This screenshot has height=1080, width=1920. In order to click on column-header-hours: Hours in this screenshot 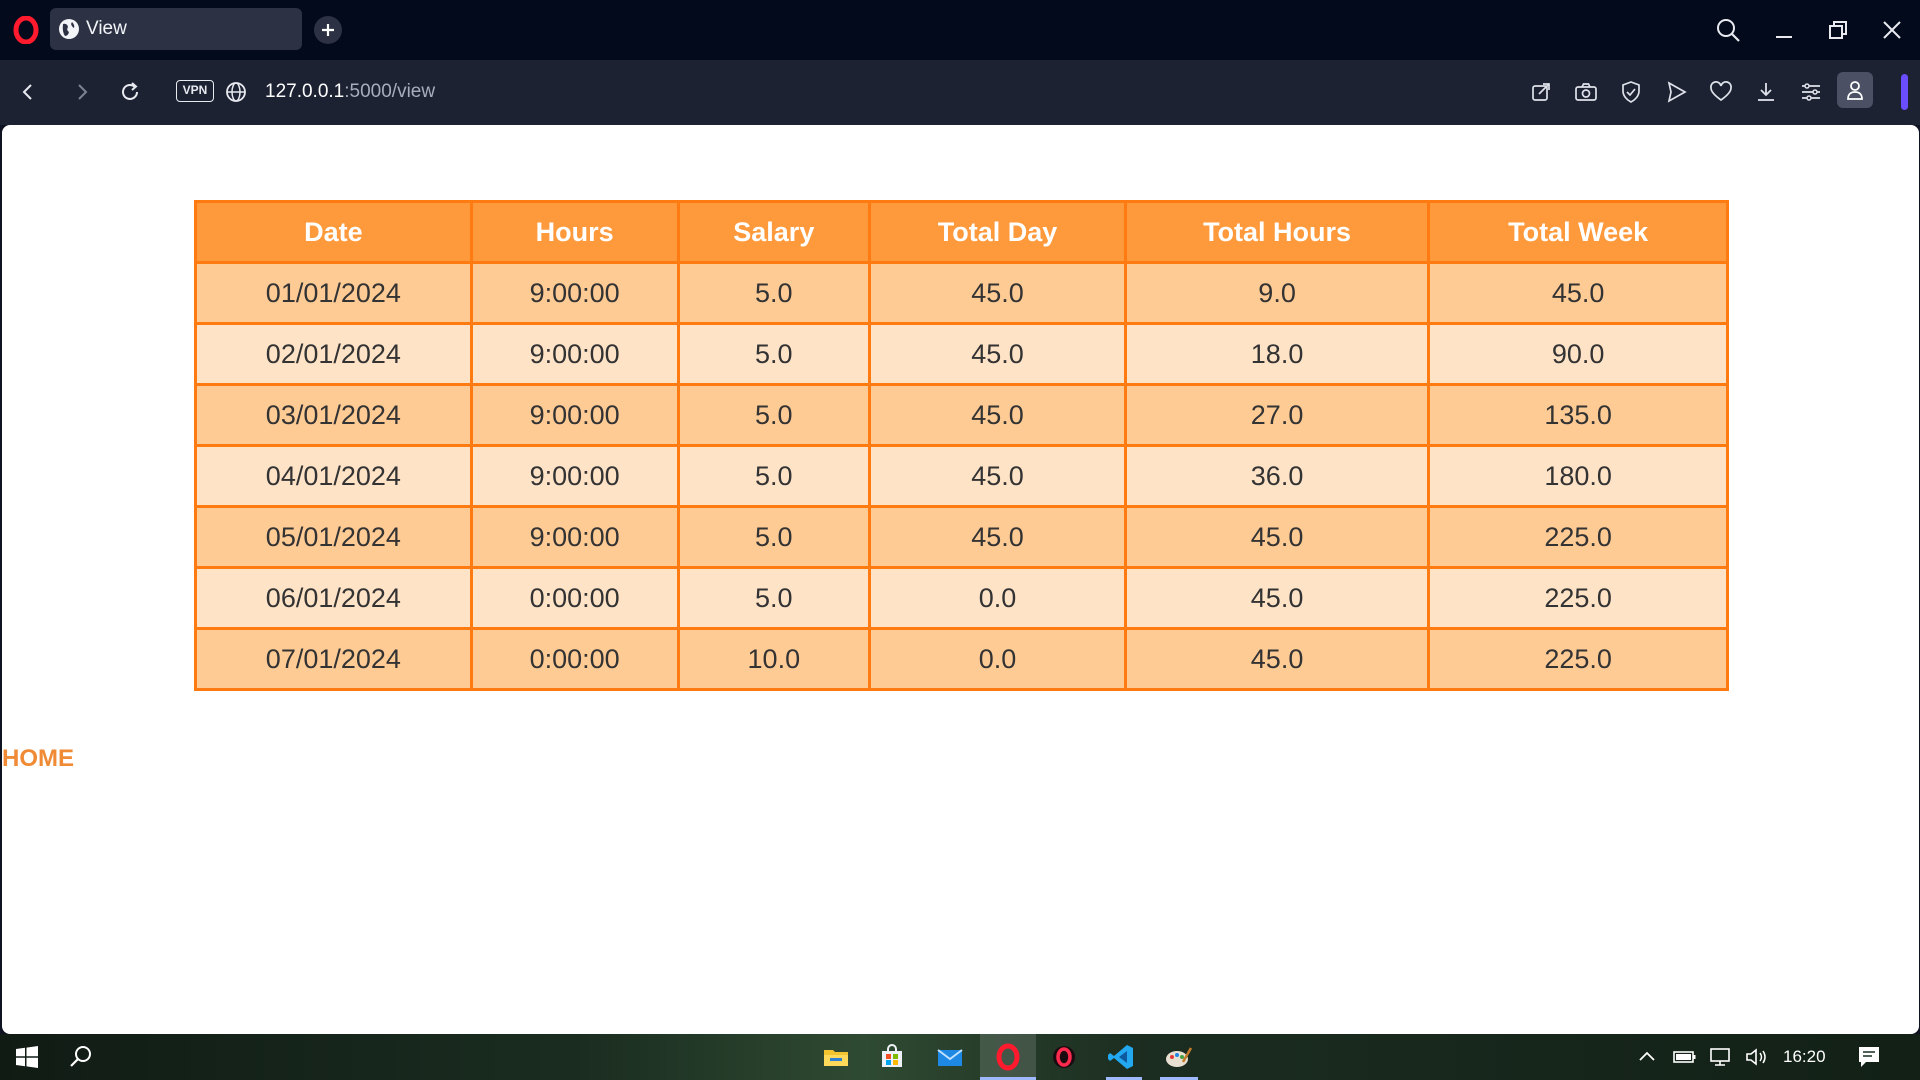, I will do `click(574, 232)`.